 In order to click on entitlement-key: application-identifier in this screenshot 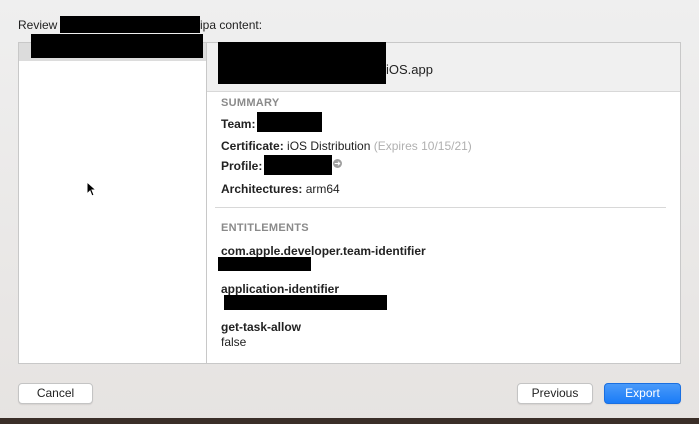, I will do `click(280, 289)`.